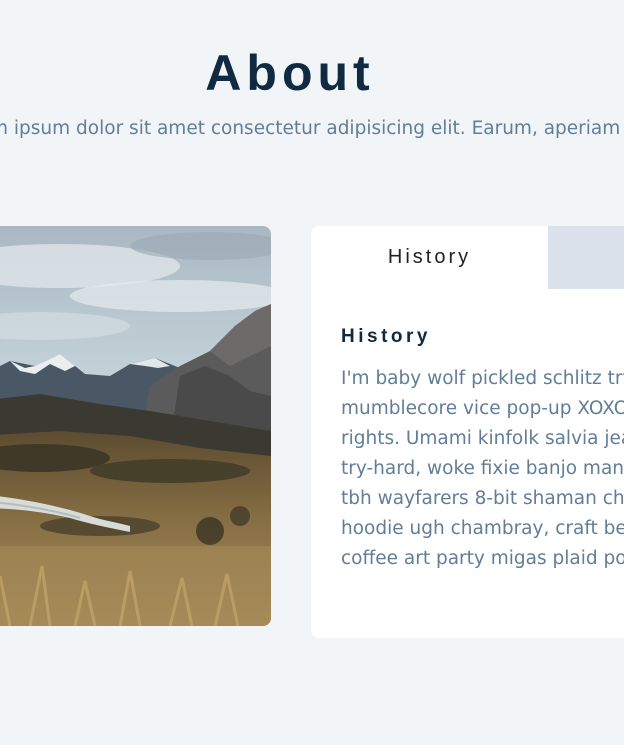 The width and height of the screenshot is (624, 745). I want to click on tab-content-line: coffee art party migas plaid po, so click(482, 558).